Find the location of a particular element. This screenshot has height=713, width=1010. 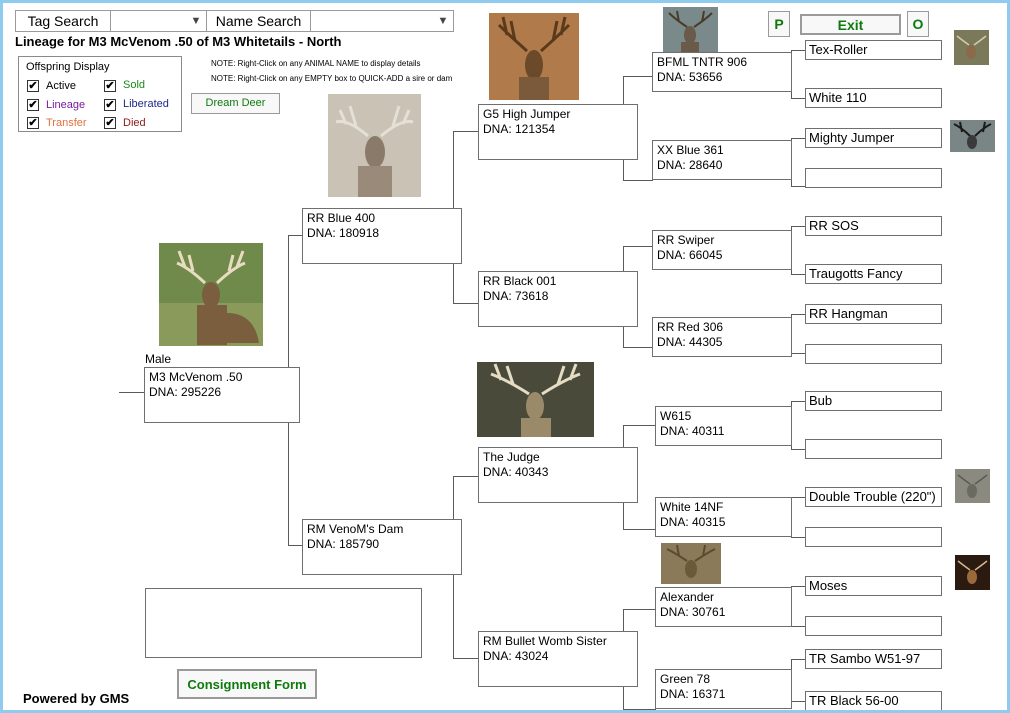

subject-dna: DNA: 295226 is located at coordinates (185, 392).